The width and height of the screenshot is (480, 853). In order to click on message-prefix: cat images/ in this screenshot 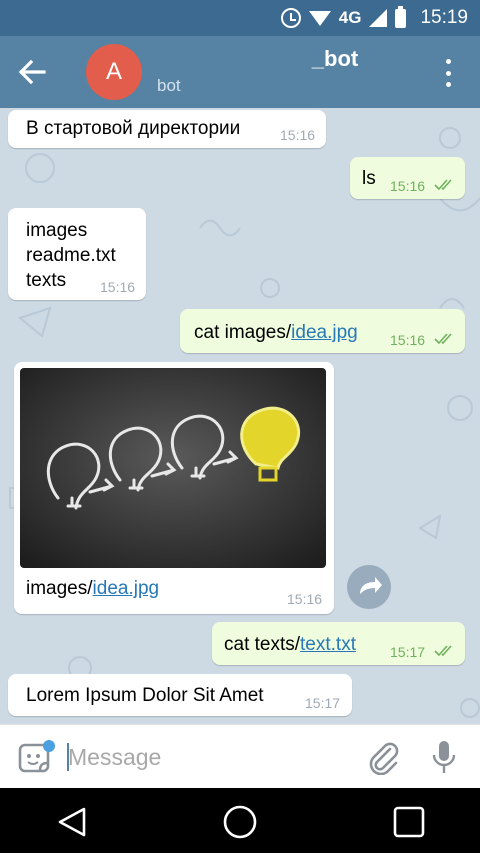, I will do `click(243, 332)`.